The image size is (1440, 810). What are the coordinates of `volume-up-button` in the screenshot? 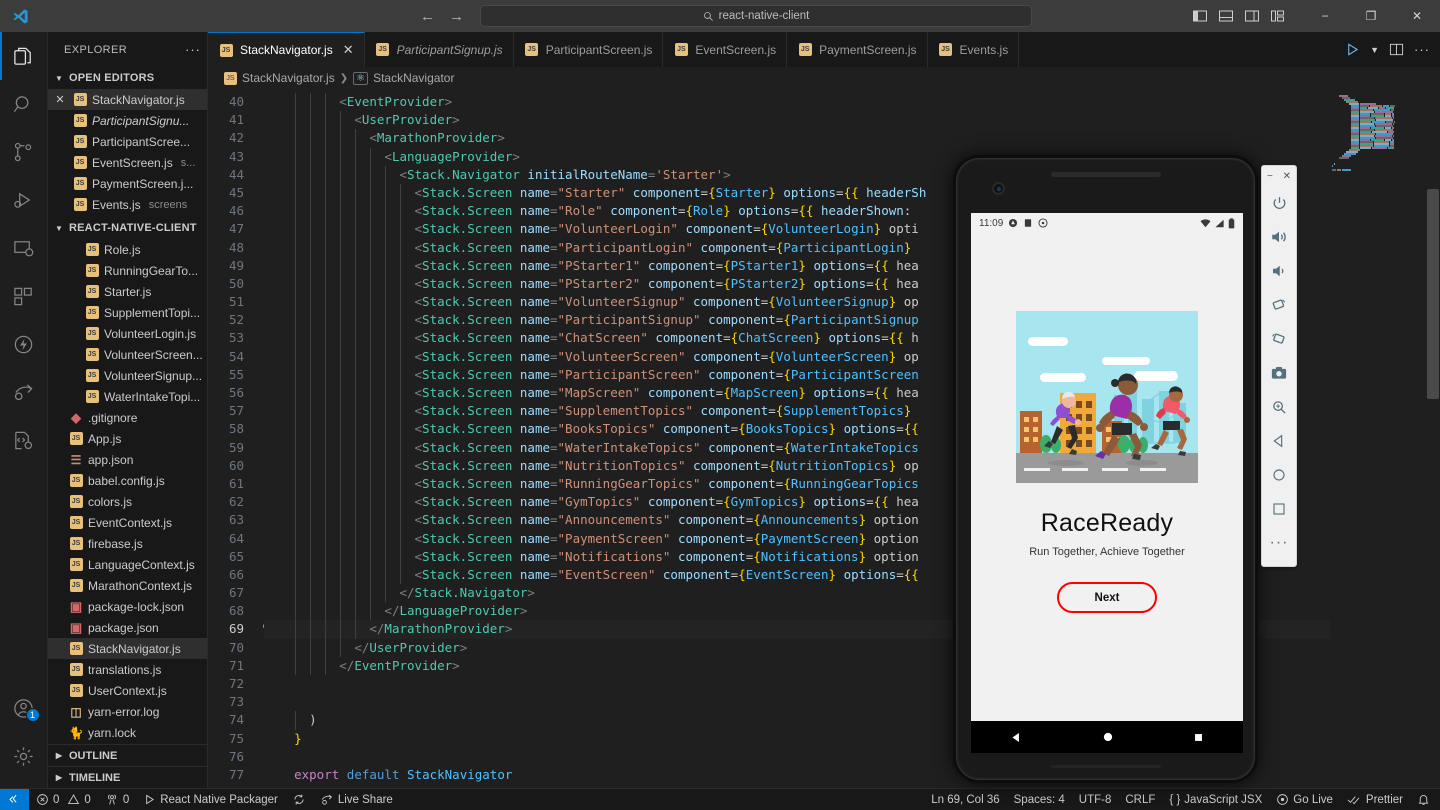 It's located at (1279, 237).